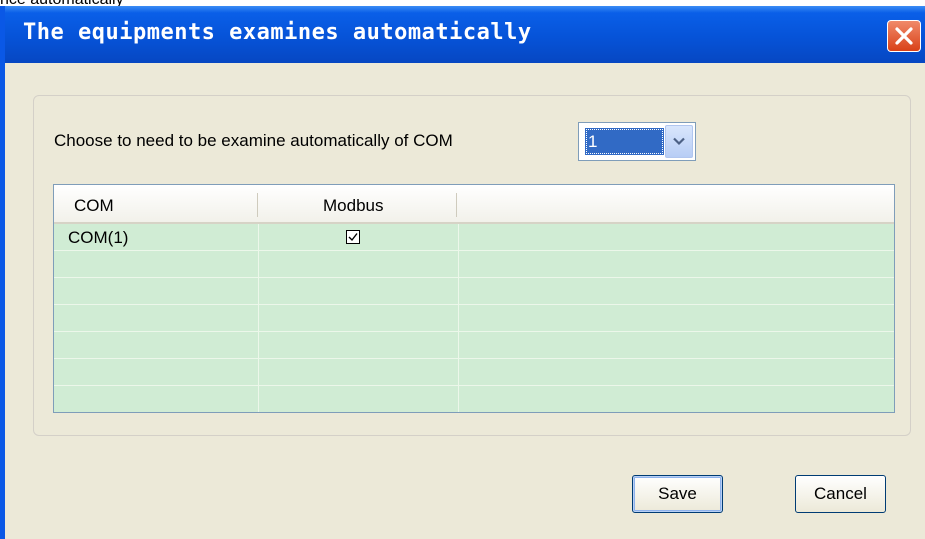 The width and height of the screenshot is (925, 539). I want to click on close-icon, so click(904, 36).